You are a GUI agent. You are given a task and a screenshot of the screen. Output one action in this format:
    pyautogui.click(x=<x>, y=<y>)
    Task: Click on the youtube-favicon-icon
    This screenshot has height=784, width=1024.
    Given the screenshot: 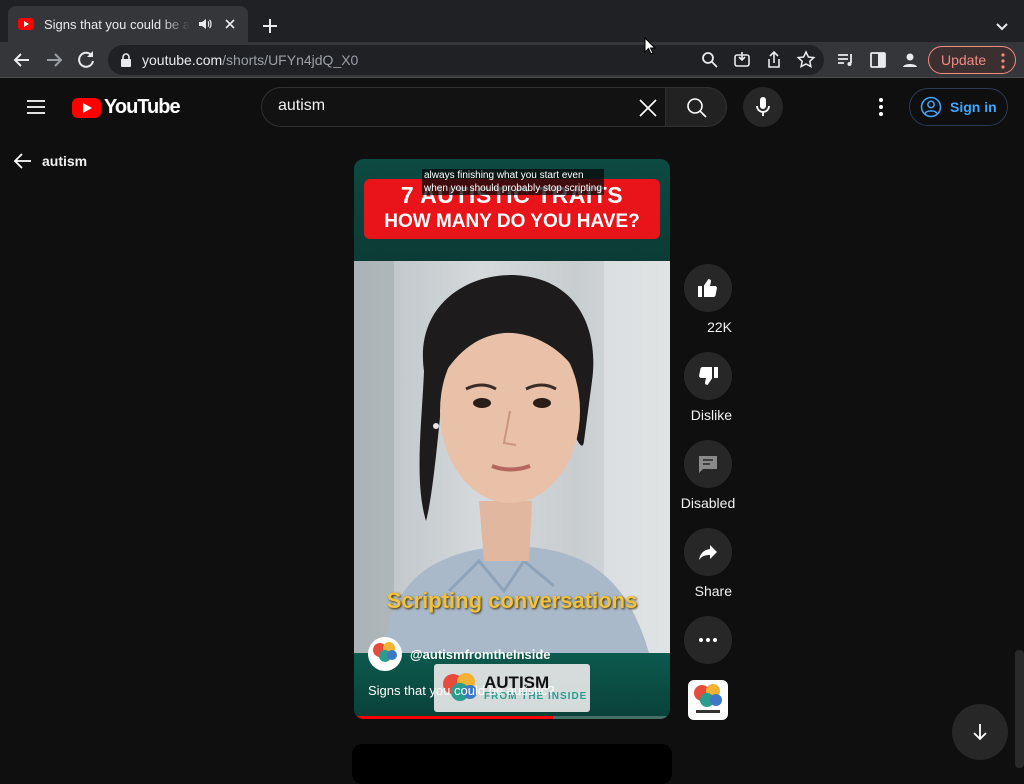 What is the action you would take?
    pyautogui.click(x=26, y=24)
    